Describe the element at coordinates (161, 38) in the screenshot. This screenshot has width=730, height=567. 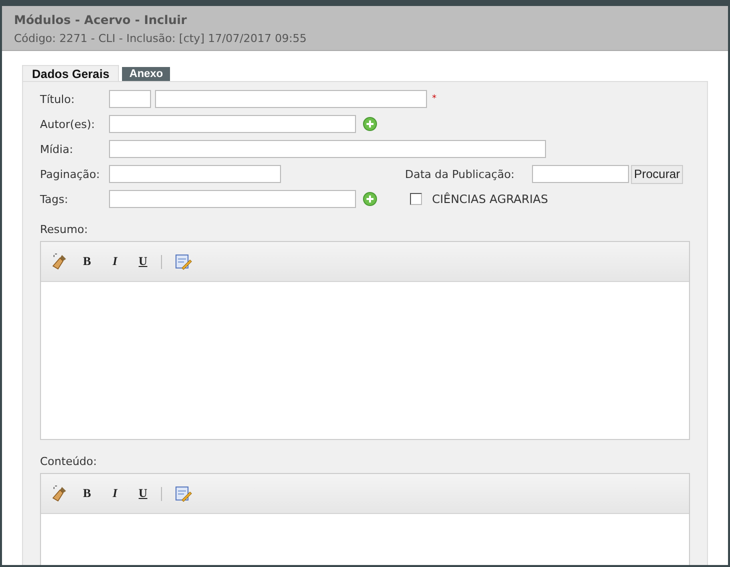
I see `record-info: Código: 2271 - CLI - Inclusão: [cty] 17/07/2017 09:55` at that location.